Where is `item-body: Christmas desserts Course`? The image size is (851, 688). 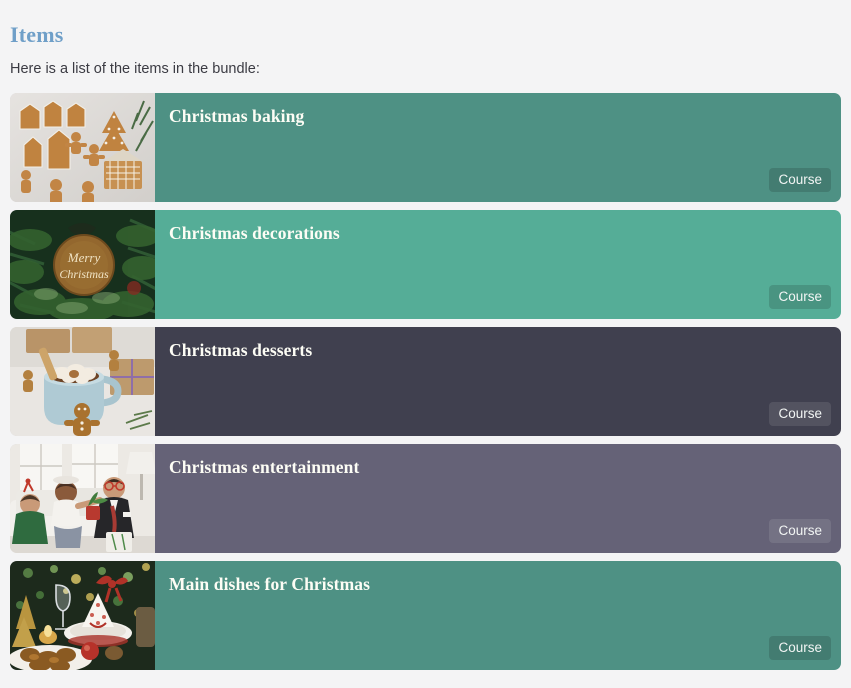 item-body: Christmas desserts Course is located at coordinates (498, 382).